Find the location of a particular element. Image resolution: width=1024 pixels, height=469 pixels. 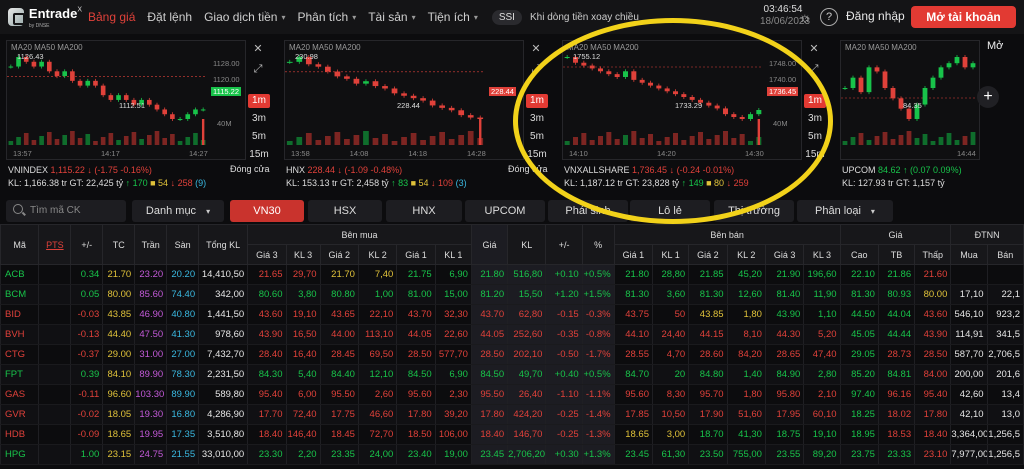

x-tick-label: 14:20 is located at coordinates (666, 153).